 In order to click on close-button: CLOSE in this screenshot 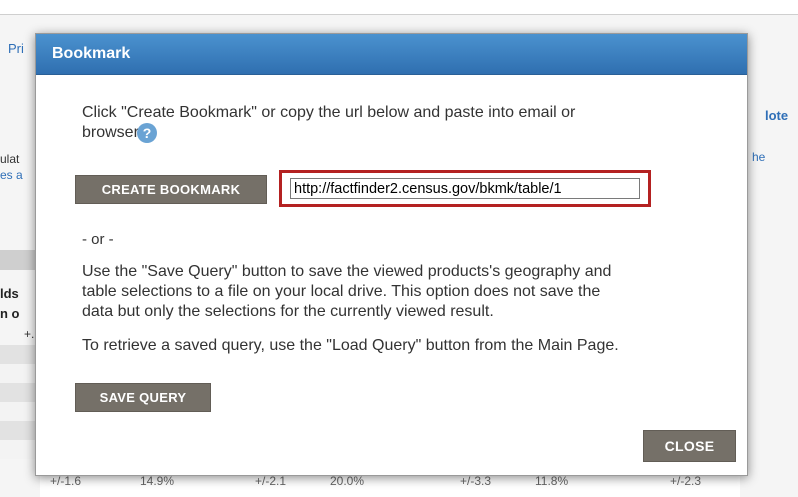, I will do `click(689, 446)`.